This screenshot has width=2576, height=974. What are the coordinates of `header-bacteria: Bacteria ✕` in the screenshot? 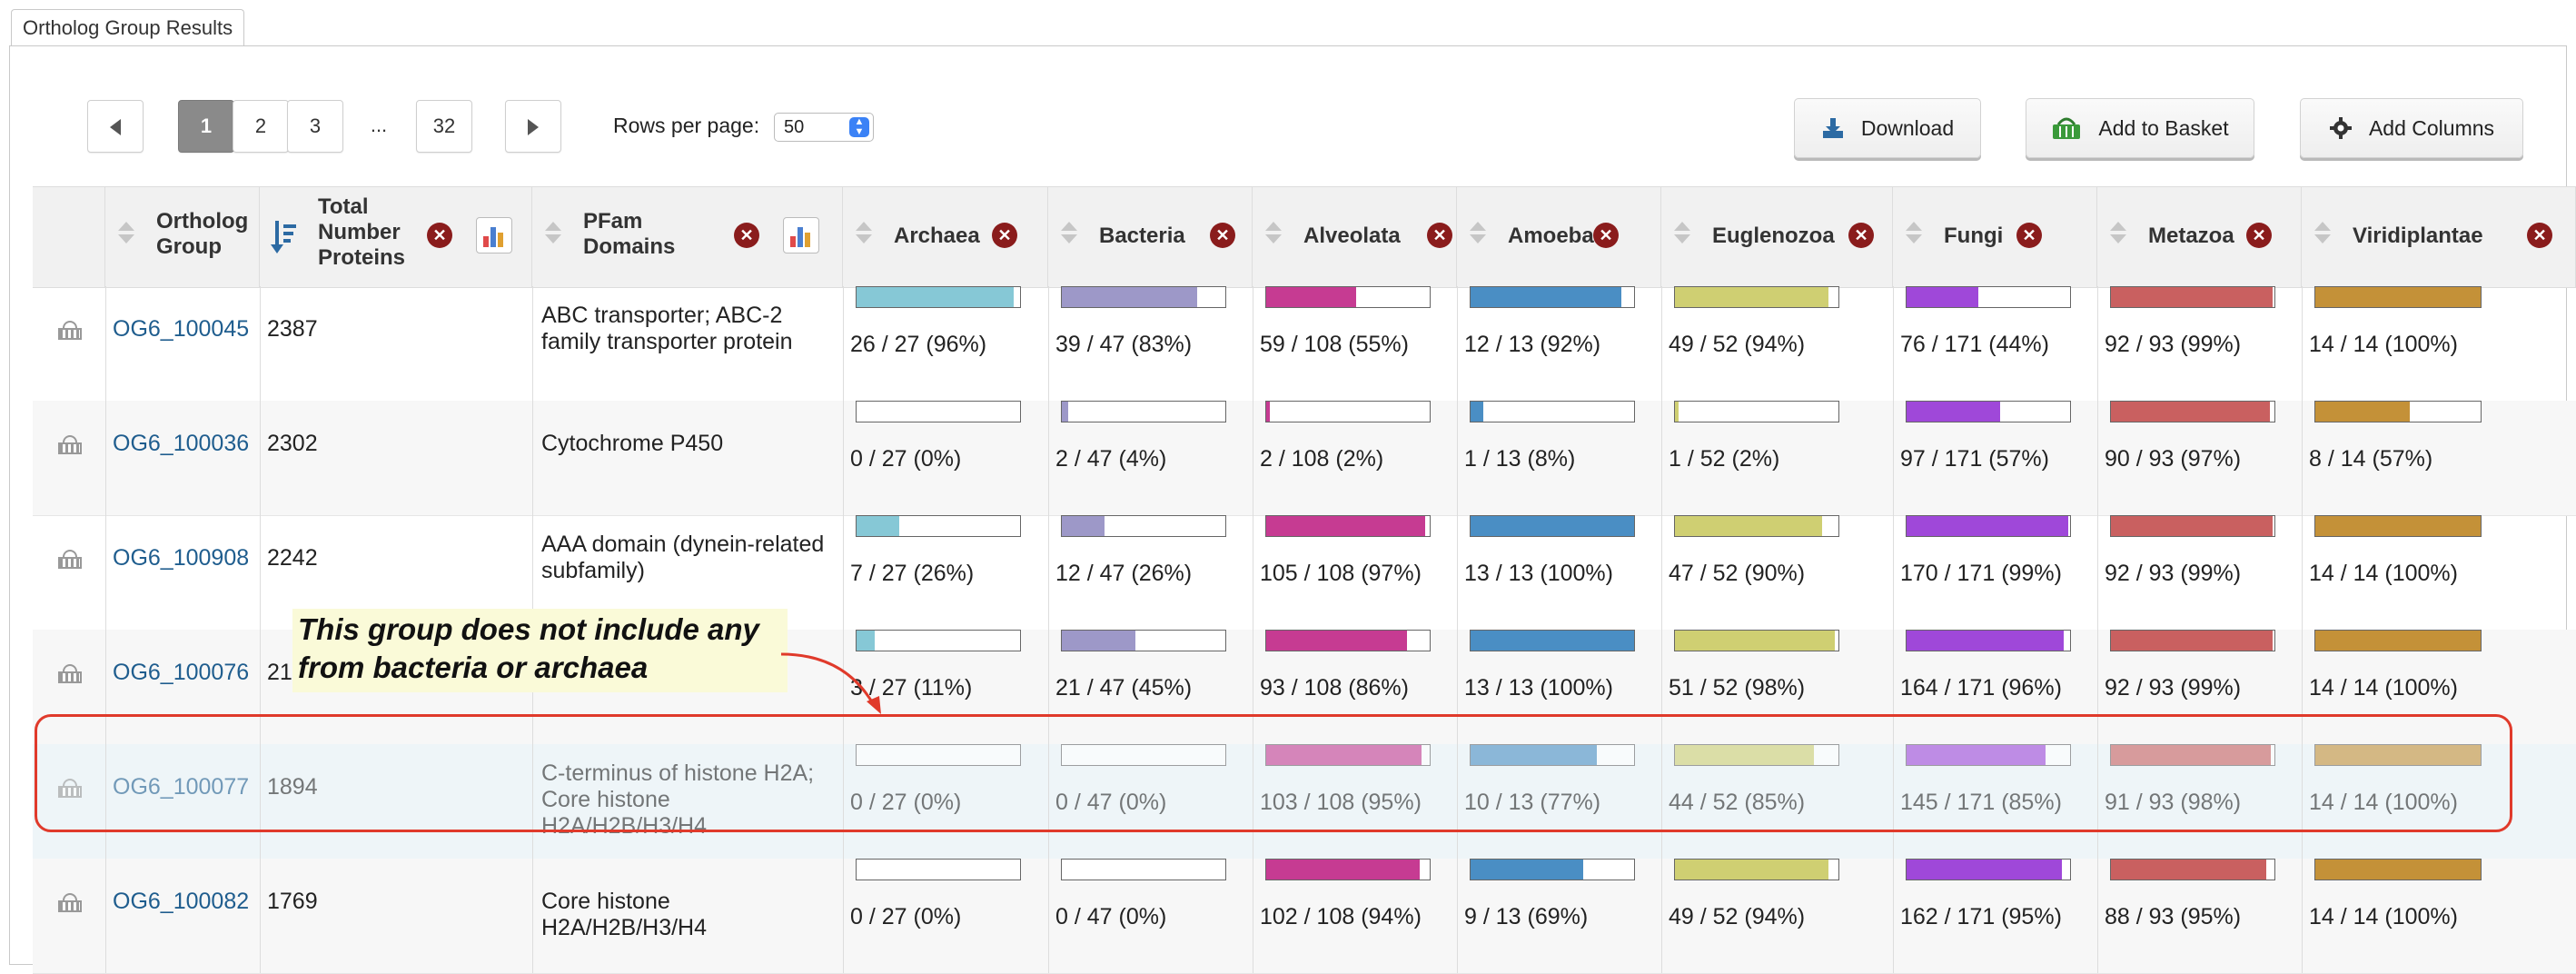 It's located at (1150, 237).